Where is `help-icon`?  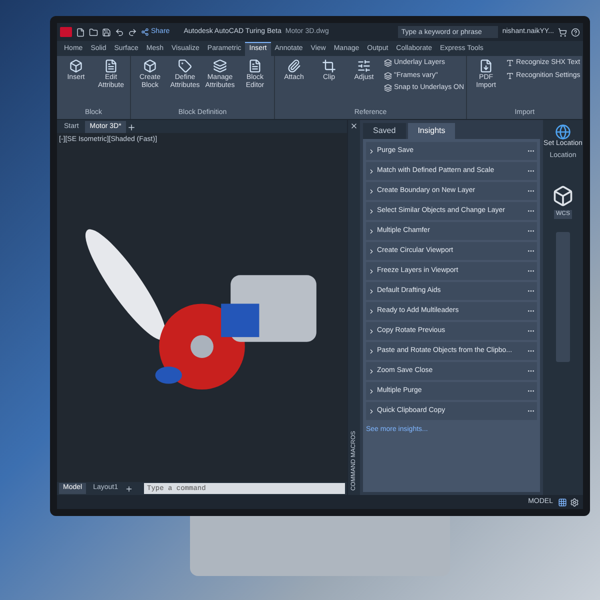 help-icon is located at coordinates (575, 32).